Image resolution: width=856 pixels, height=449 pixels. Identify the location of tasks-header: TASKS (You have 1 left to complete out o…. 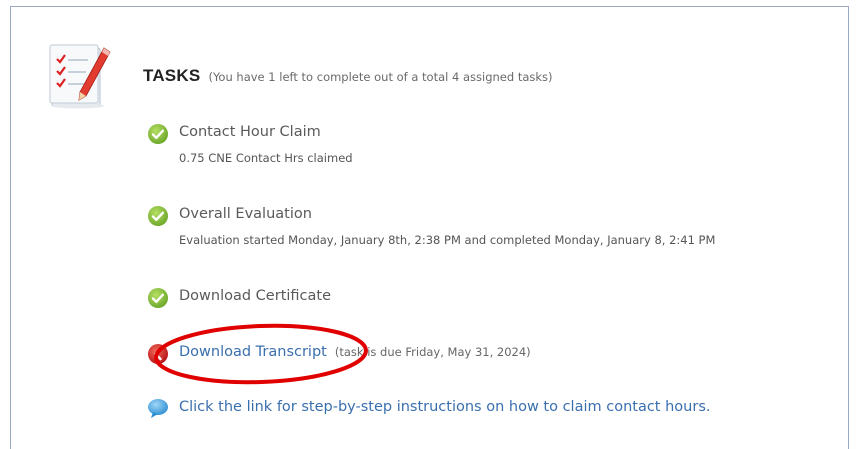
(348, 76).